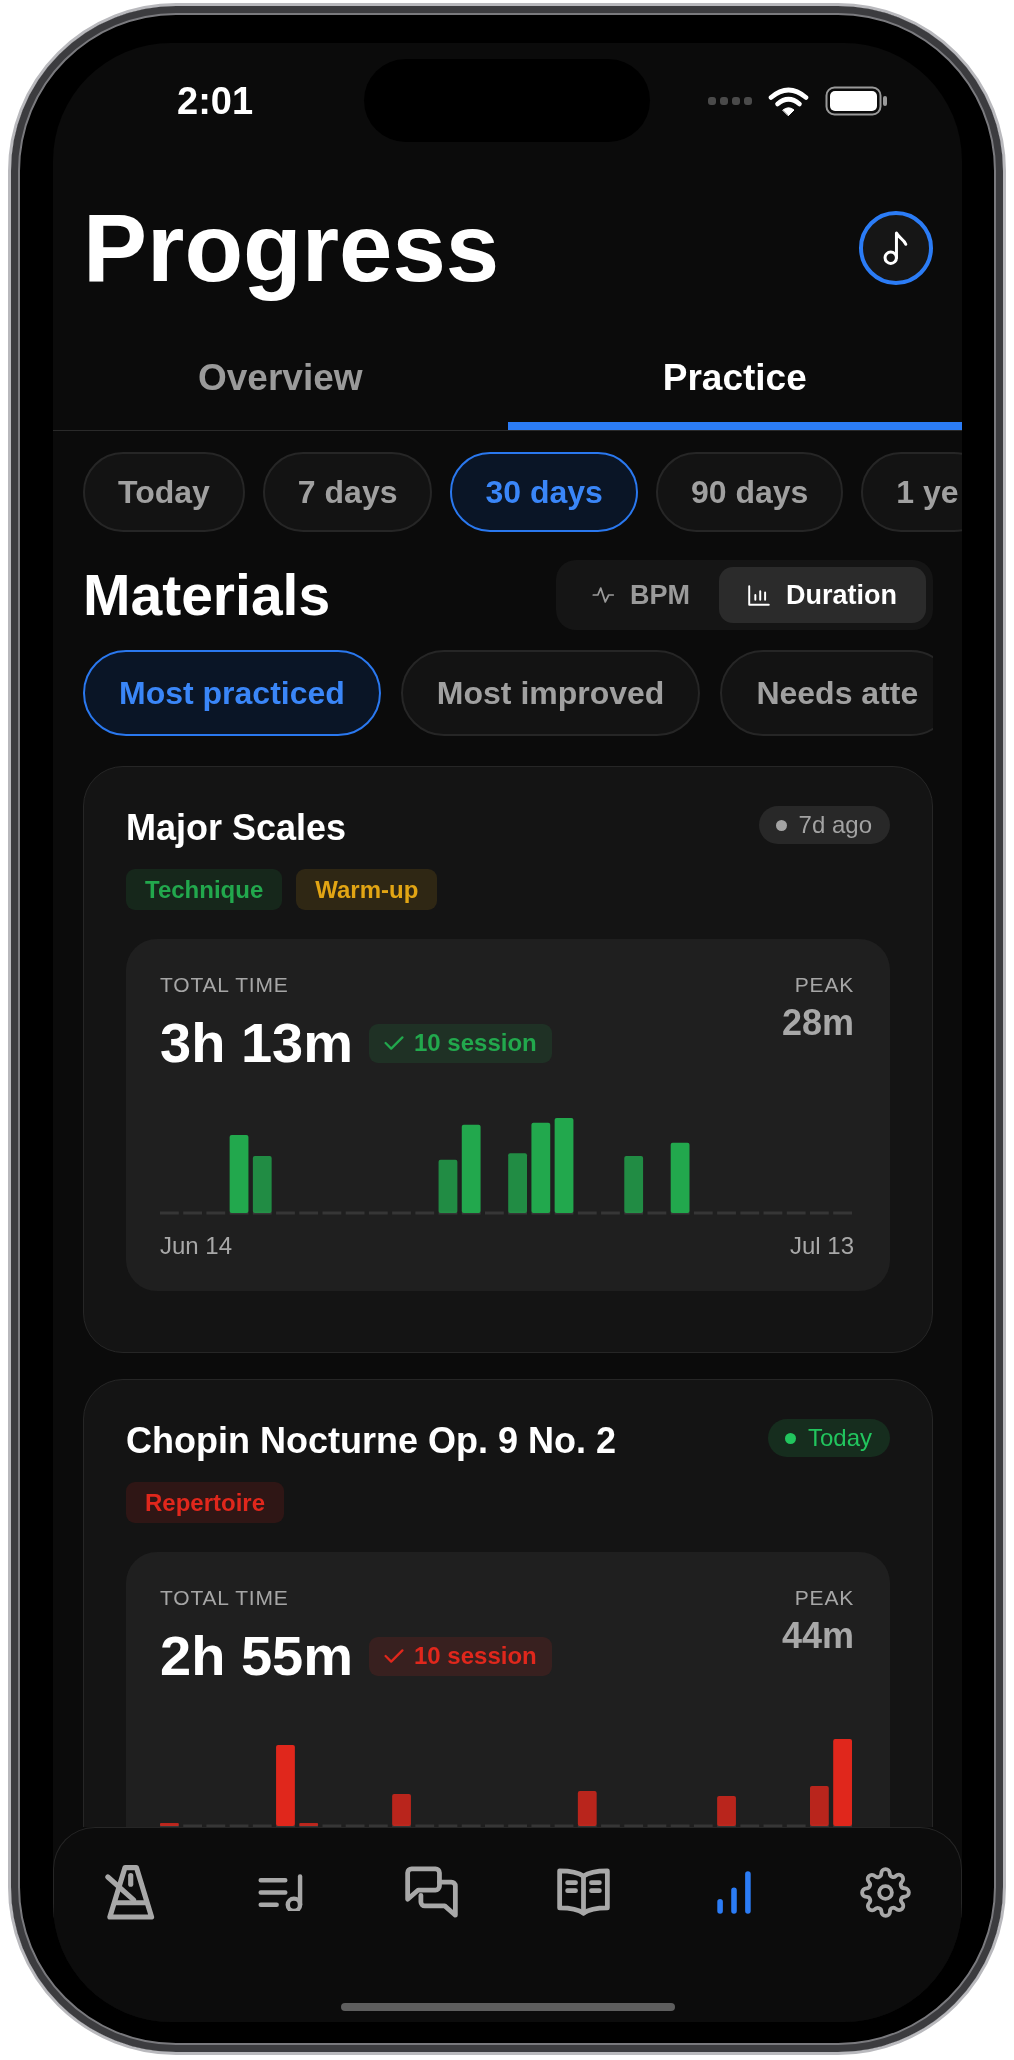 Image resolution: width=1014 pixels, height=2060 pixels. I want to click on peak-value: 28m, so click(817, 1023).